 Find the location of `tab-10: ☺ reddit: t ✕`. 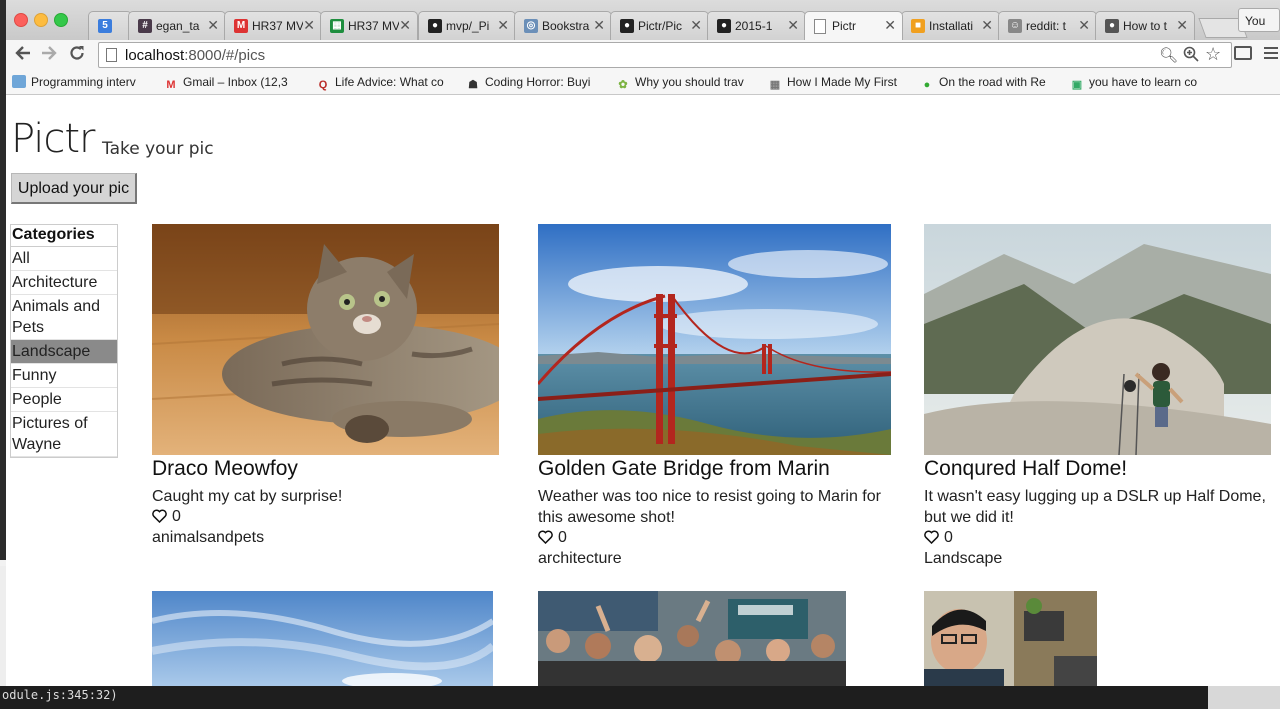

tab-10: ☺ reddit: t ✕ is located at coordinates (1047, 25).